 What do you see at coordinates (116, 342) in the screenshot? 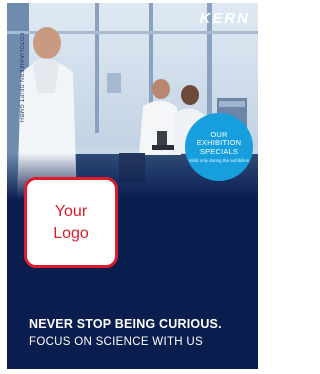
I see `subheadline: FOCUS ON SCIENCE WITH US` at bounding box center [116, 342].